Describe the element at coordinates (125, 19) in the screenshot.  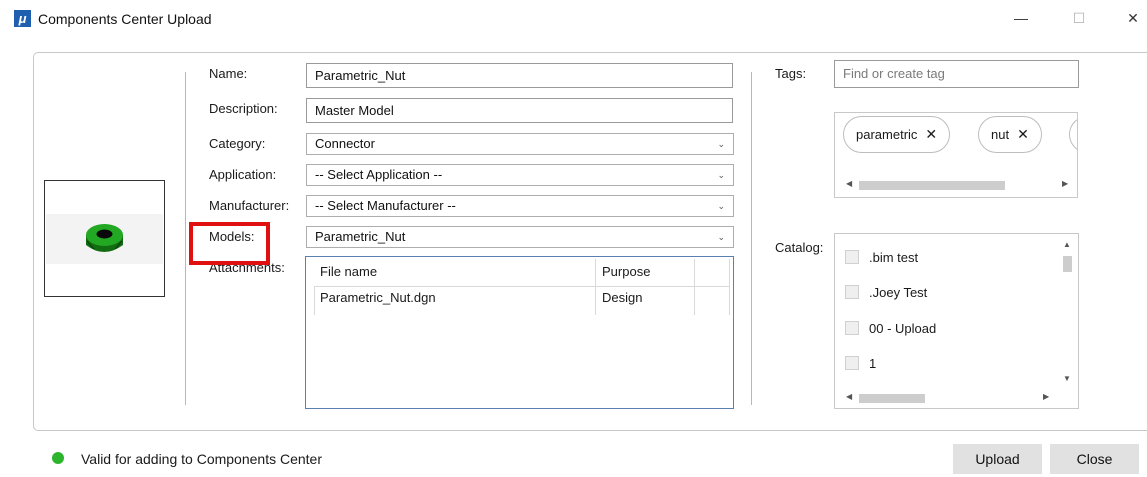
I see `window-title: Components Center Upload` at that location.